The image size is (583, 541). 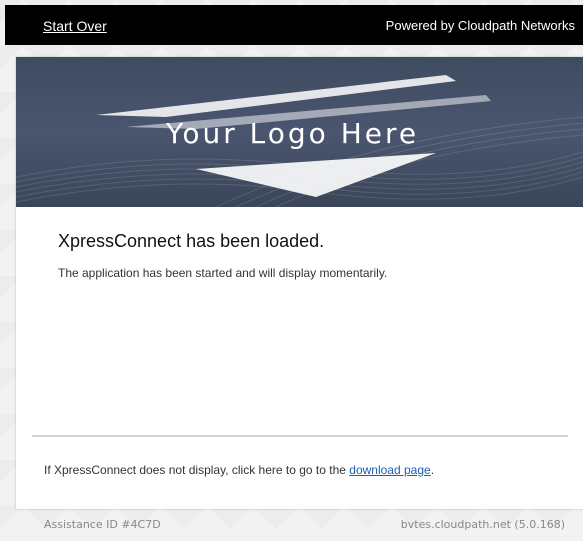 I want to click on top-bar: Start Over Powered by Cloudpath Networks, so click(x=294, y=25).